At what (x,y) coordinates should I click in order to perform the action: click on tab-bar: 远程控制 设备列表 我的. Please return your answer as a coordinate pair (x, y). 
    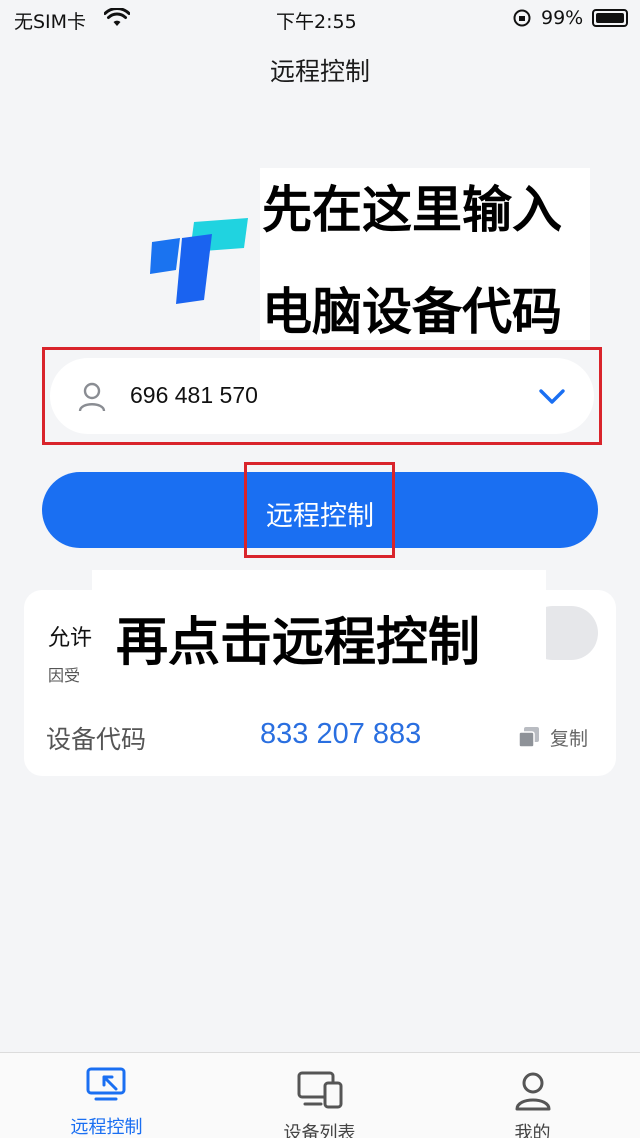
    Looking at the image, I should click on (320, 1095).